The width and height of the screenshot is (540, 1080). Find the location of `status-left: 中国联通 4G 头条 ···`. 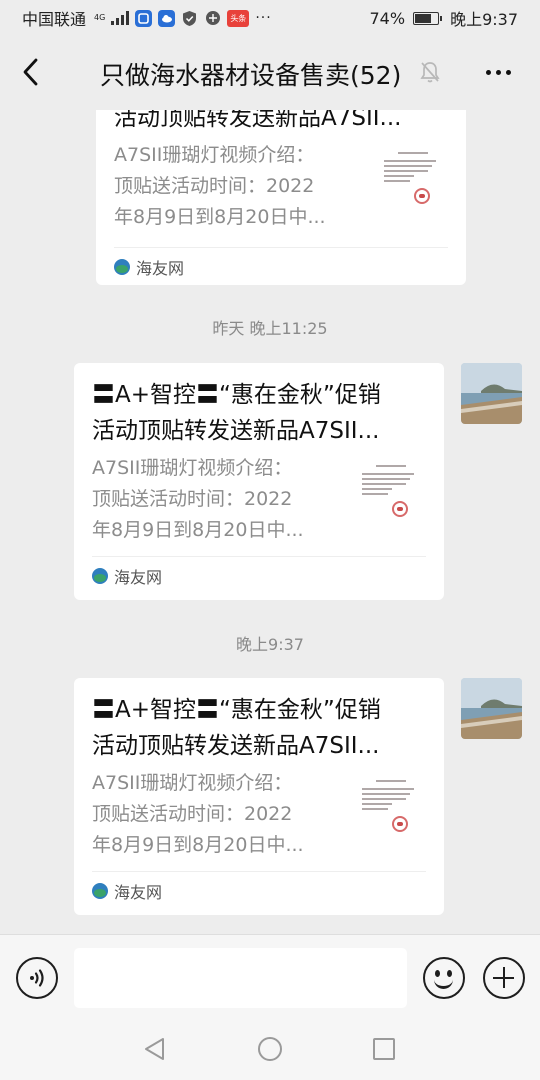

status-left: 中国联通 4G 头条 ··· is located at coordinates (147, 18).